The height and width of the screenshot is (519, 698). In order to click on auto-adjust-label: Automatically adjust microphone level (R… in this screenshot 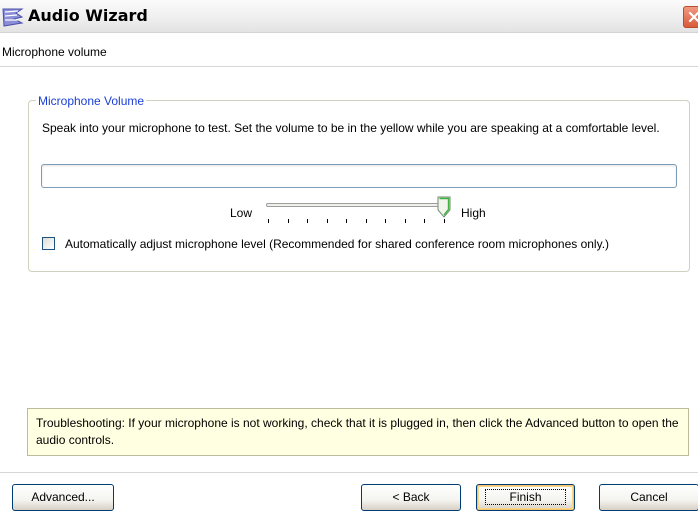, I will do `click(337, 244)`.